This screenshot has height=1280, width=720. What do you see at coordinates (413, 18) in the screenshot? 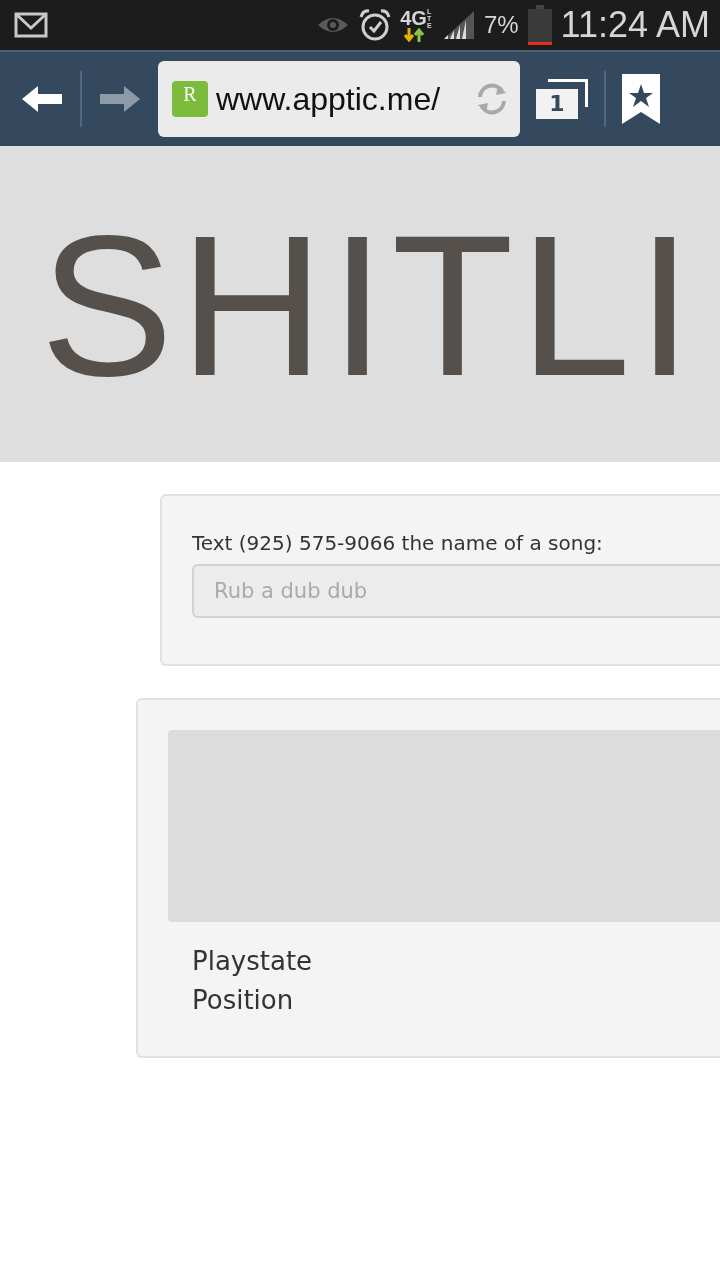
I see `network-type: 4G` at bounding box center [413, 18].